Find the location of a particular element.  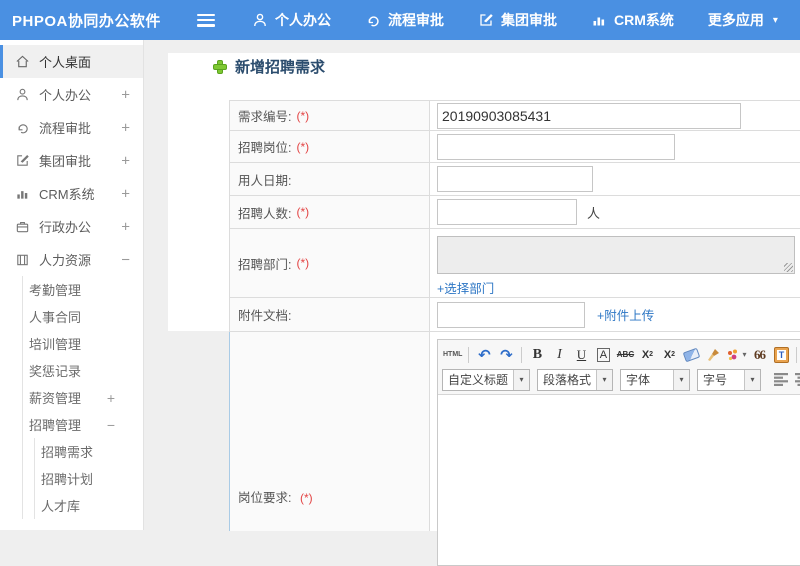

upload-attachment-link: +附件上传 is located at coordinates (625, 314).